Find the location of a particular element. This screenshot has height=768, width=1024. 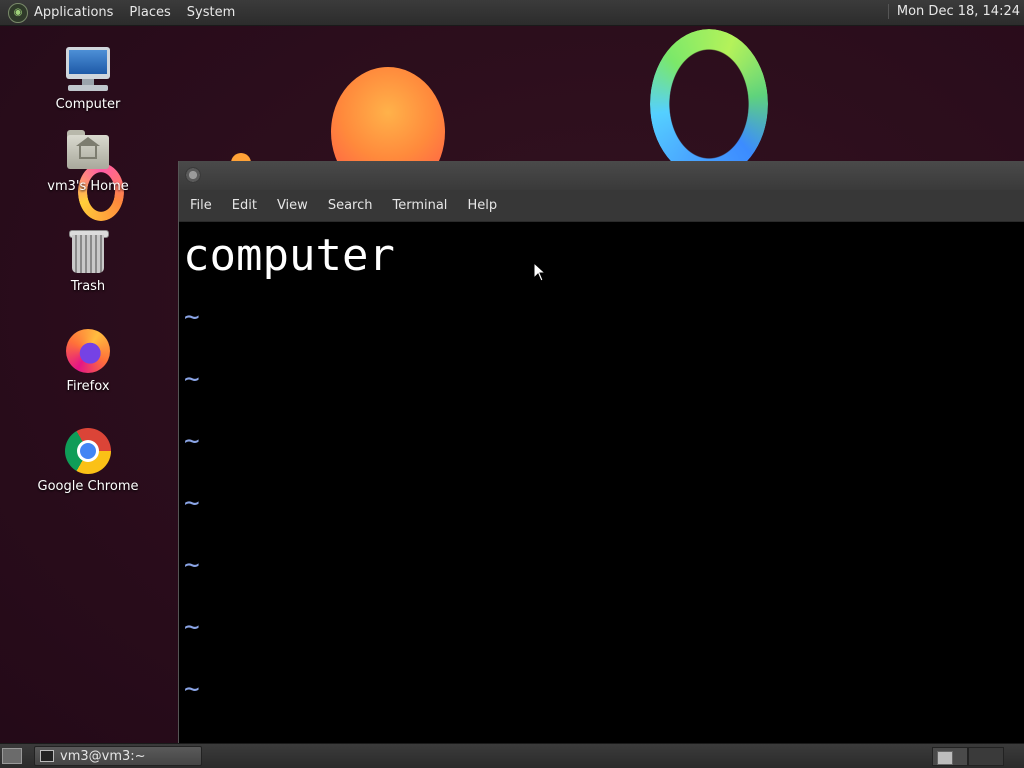

desktop-icon-firefox: Firefox is located at coordinates (88, 360).